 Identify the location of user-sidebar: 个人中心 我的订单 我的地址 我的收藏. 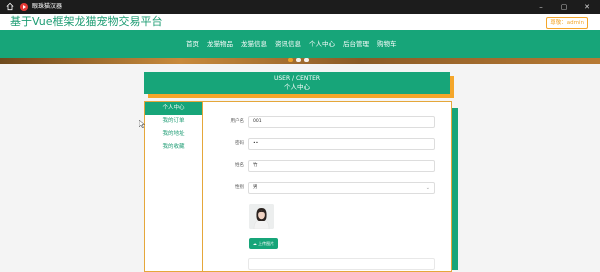
(174, 186).